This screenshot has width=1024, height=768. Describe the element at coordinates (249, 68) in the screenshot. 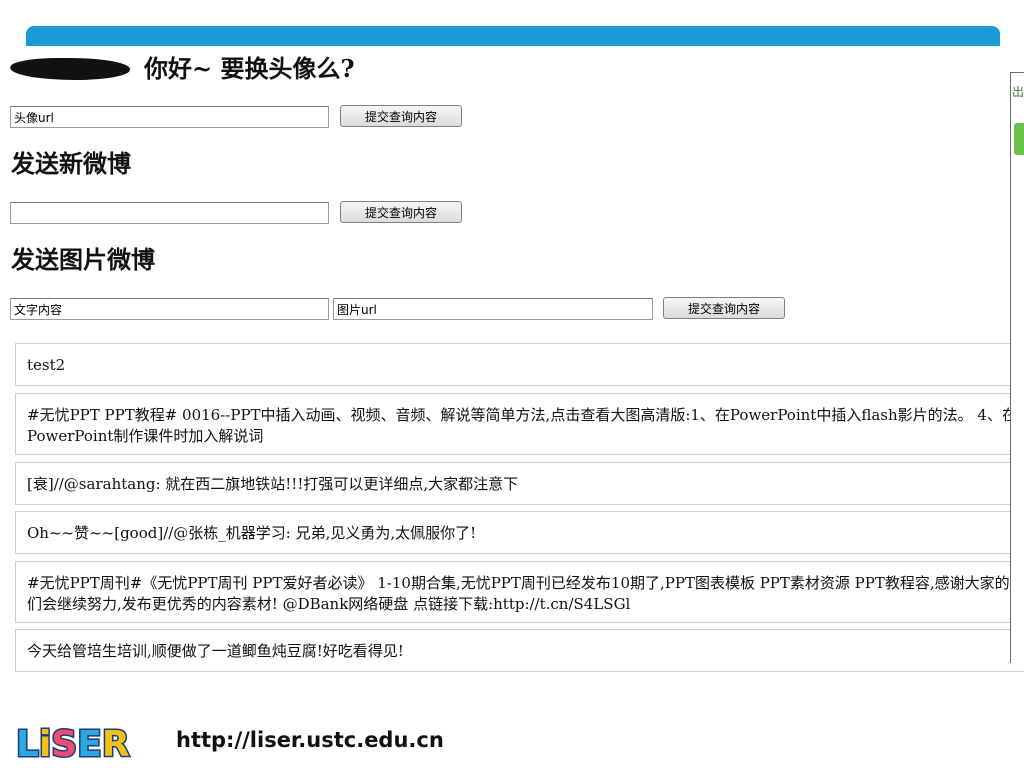

I see `greeting-title: 你好~ 要换头像么?` at that location.